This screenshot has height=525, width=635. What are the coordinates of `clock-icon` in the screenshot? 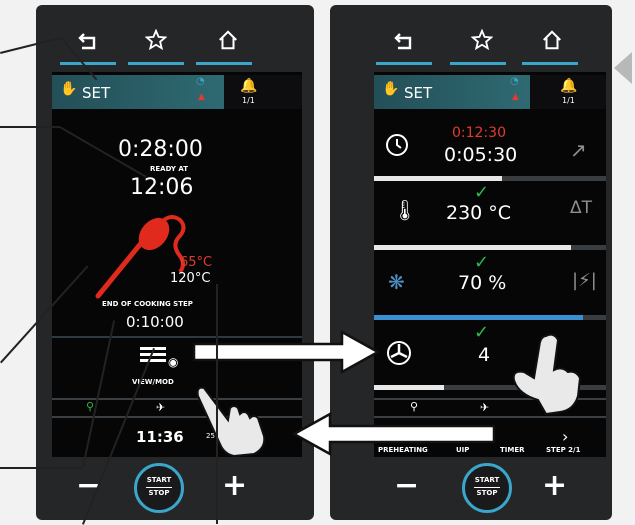 It's located at (397, 147).